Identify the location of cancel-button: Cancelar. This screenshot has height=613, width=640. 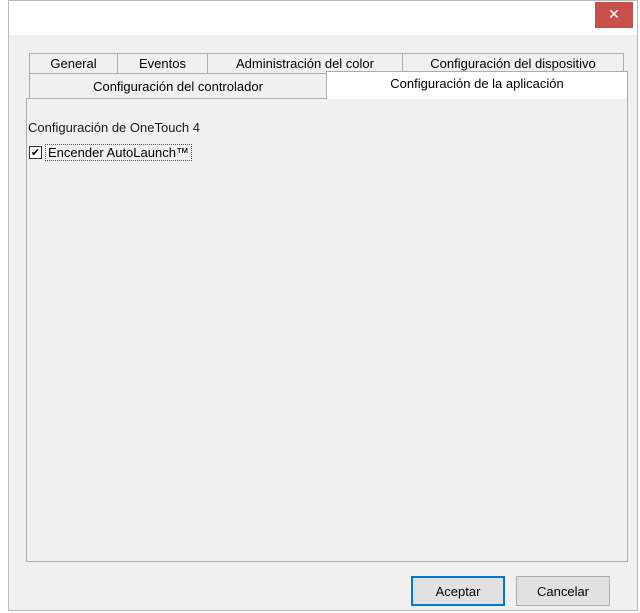
(563, 591).